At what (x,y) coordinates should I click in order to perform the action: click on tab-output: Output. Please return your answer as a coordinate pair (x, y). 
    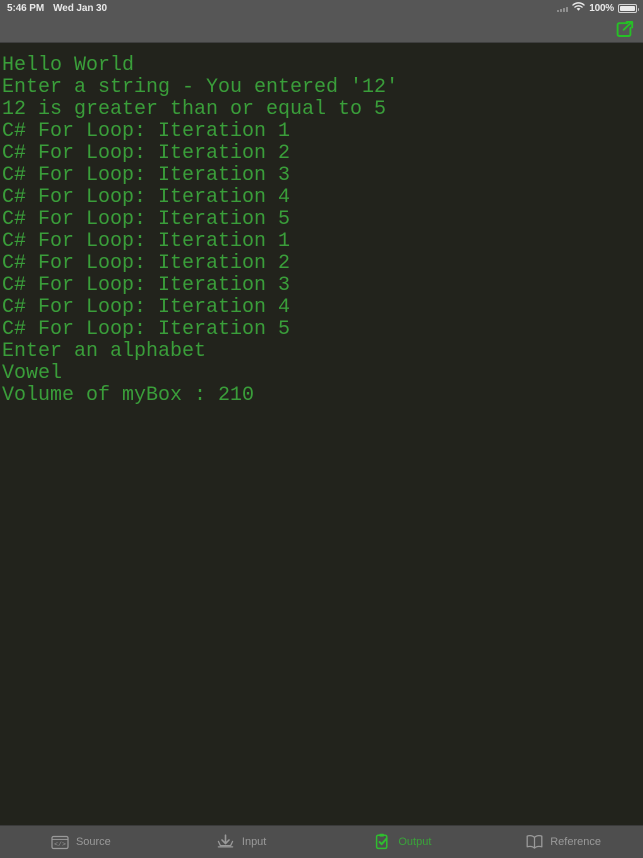
    Looking at the image, I should click on (402, 842).